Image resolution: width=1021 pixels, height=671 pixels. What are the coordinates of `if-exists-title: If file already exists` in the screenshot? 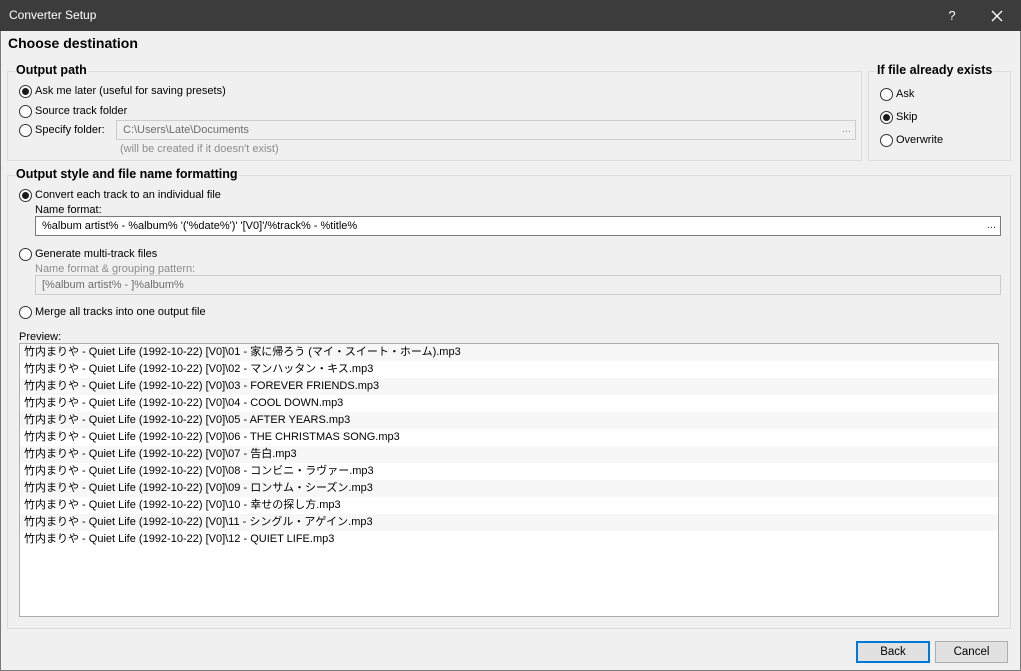 It's located at (935, 70).